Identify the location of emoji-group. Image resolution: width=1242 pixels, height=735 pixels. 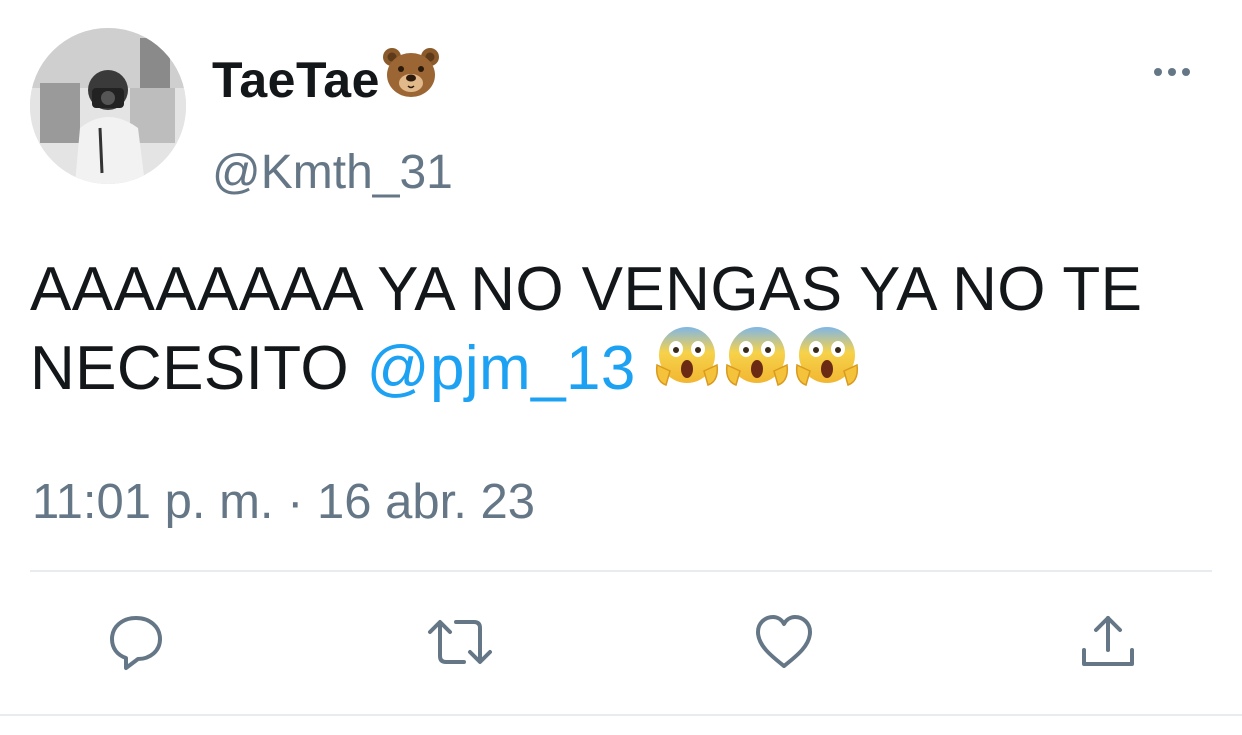
(759, 365).